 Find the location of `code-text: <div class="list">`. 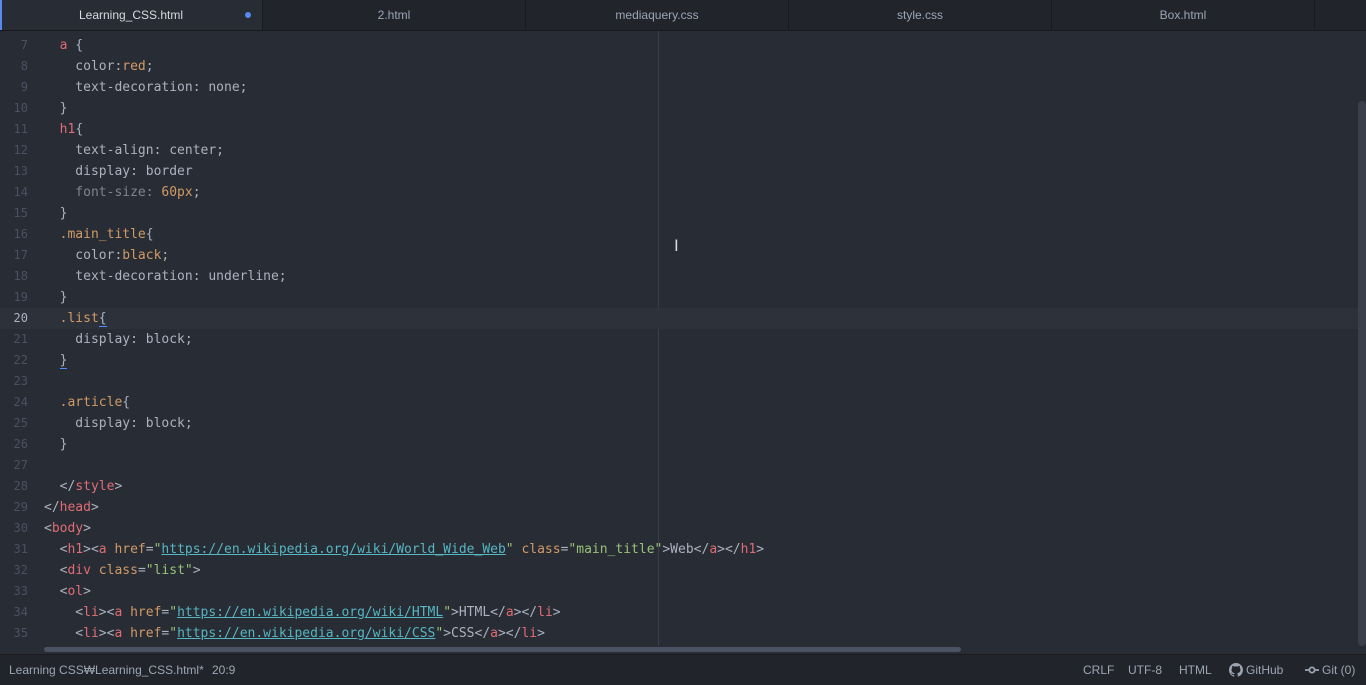

code-text: <div class="list"> is located at coordinates (122, 570).